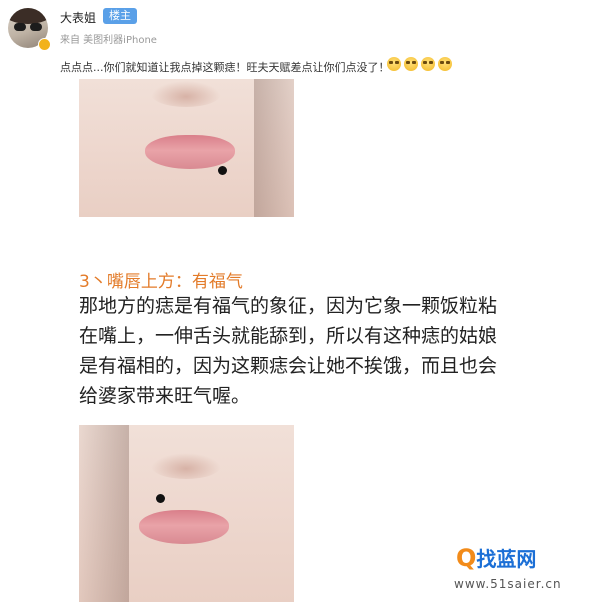  Describe the element at coordinates (161, 282) in the screenshot. I see `section-title: 3丶嘴唇上方：有福气` at that location.